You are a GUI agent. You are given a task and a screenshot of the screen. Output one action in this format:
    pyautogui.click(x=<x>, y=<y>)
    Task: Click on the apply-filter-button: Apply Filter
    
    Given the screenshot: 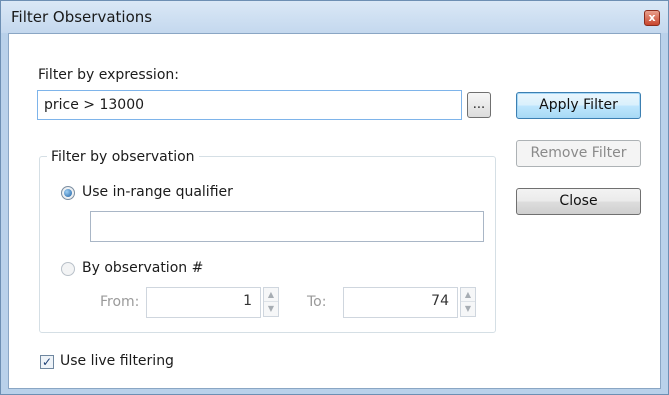 What is the action you would take?
    pyautogui.click(x=578, y=105)
    